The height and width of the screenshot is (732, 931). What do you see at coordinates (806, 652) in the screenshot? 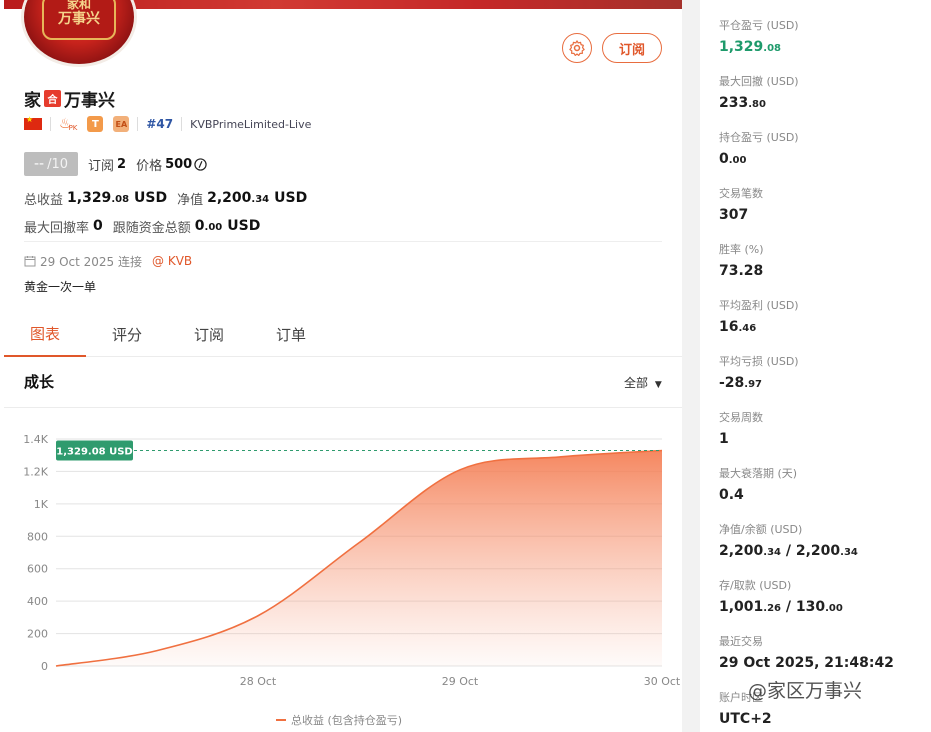
I see `metric-item: 最近交易 29 Oct 2025, 21:48:42` at bounding box center [806, 652].